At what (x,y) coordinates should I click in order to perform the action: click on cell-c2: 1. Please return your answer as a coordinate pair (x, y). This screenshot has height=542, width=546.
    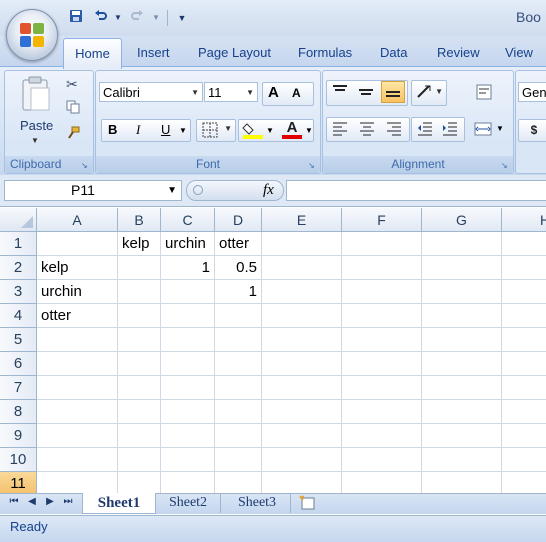
    Looking at the image, I should click on (188, 268).